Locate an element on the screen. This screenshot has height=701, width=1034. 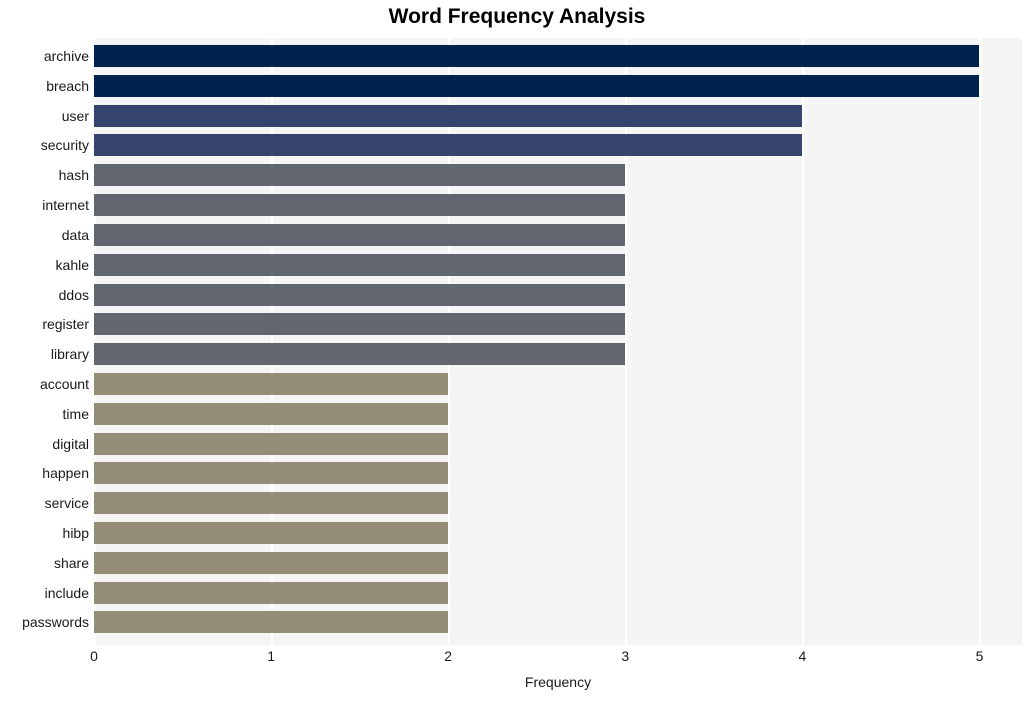
bar-fill-kahle is located at coordinates (360, 264).